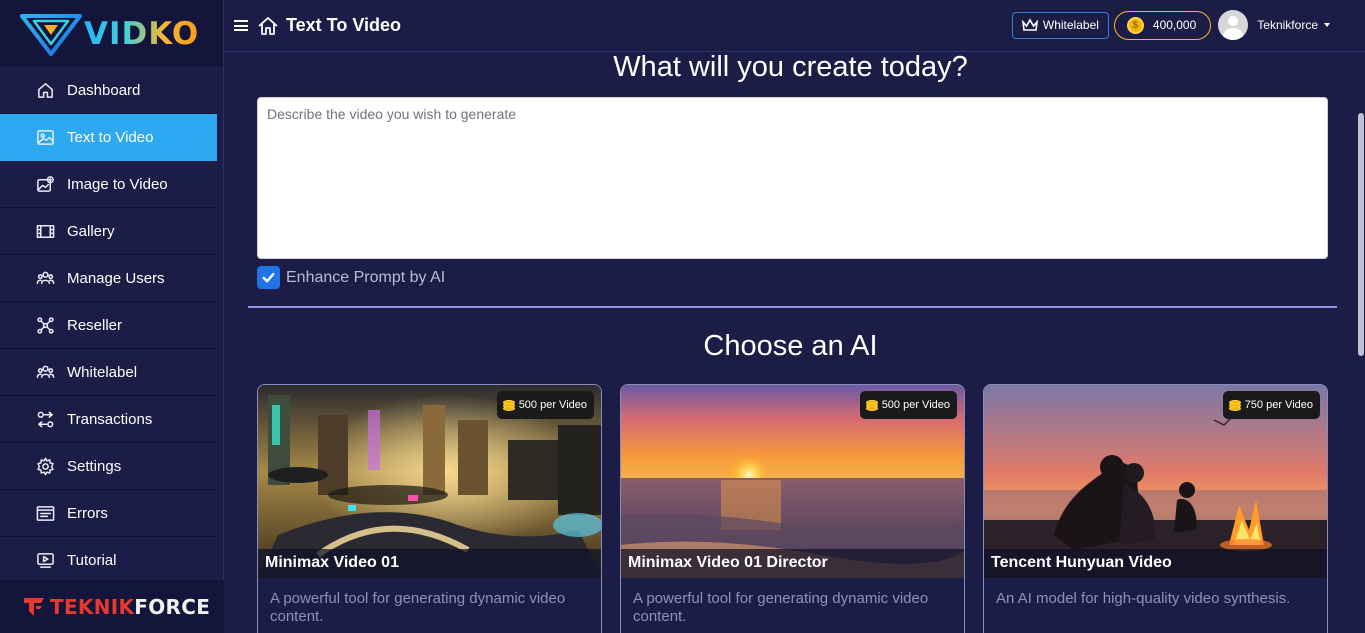 The image size is (1365, 633). I want to click on film-icon, so click(45, 231).